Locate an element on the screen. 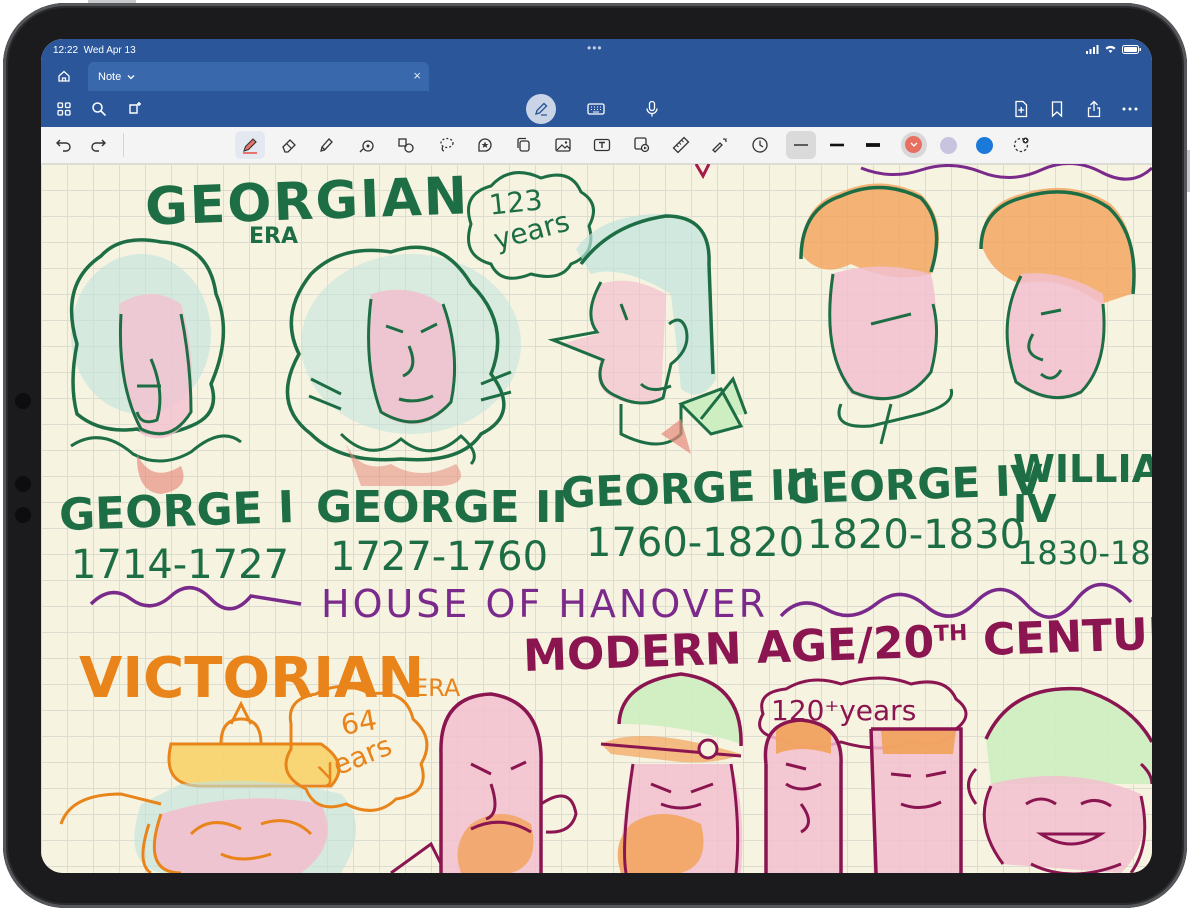 The width and height of the screenshot is (1191, 912). redo-button is located at coordinates (98, 145).